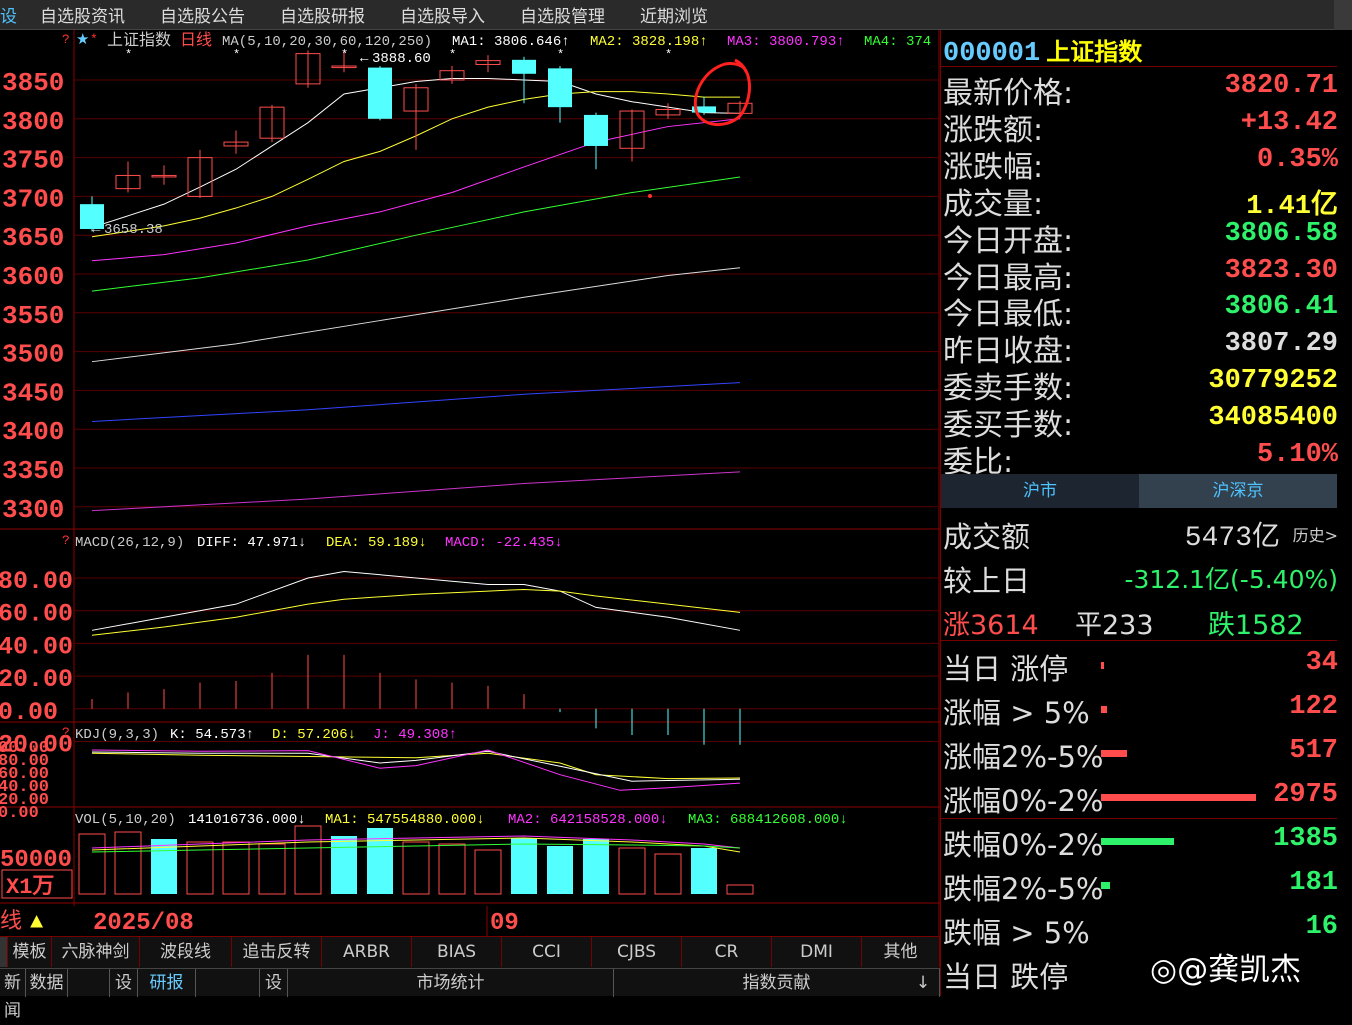  What do you see at coordinates (1343, 15) in the screenshot?
I see `scrollbar` at bounding box center [1343, 15].